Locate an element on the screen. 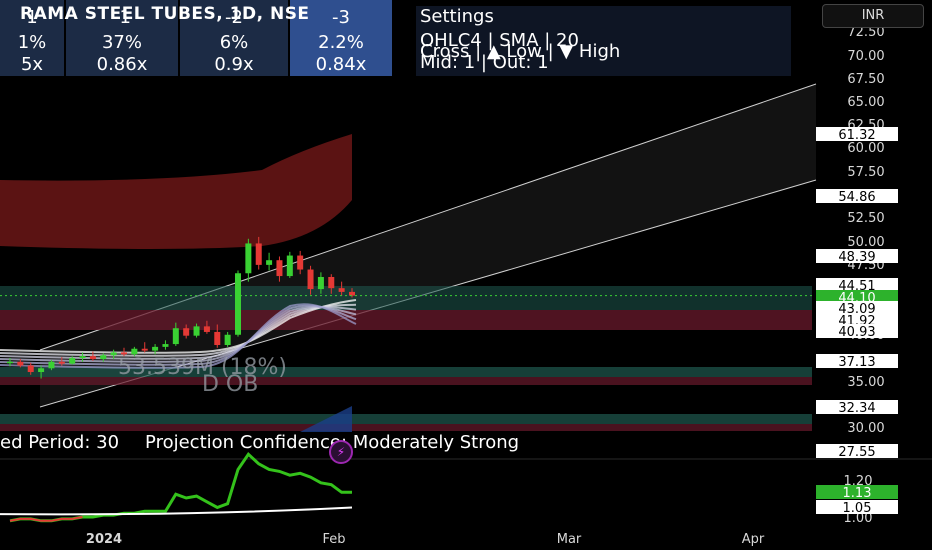  price-tick-label: 60.00 is located at coordinates (865, 148).